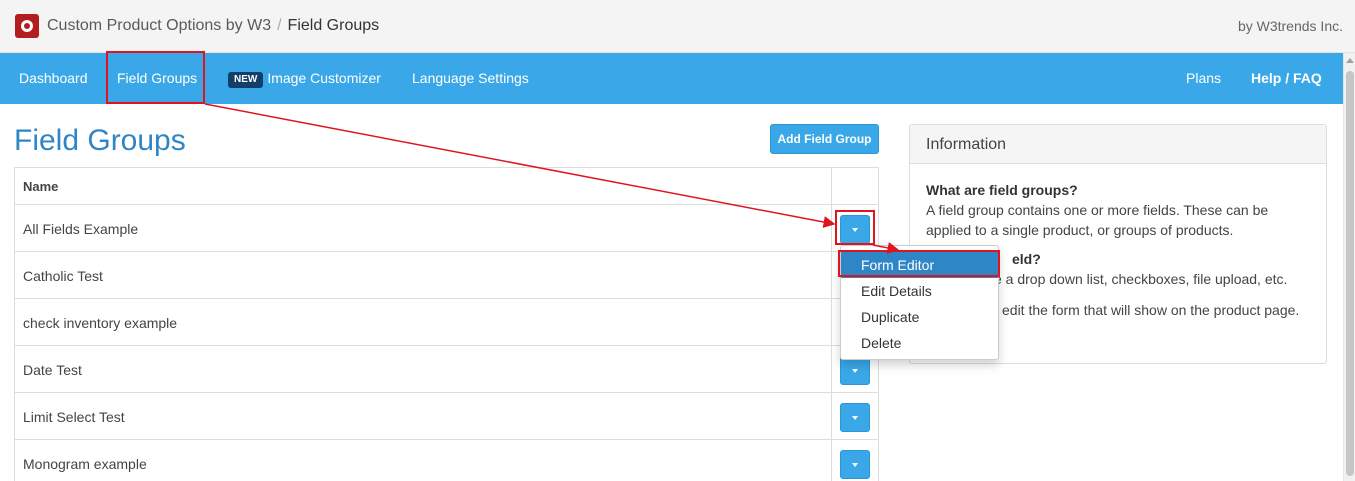 The height and width of the screenshot is (481, 1355). What do you see at coordinates (446, 416) in the screenshot?
I see `table-row: Limit Select Test` at bounding box center [446, 416].